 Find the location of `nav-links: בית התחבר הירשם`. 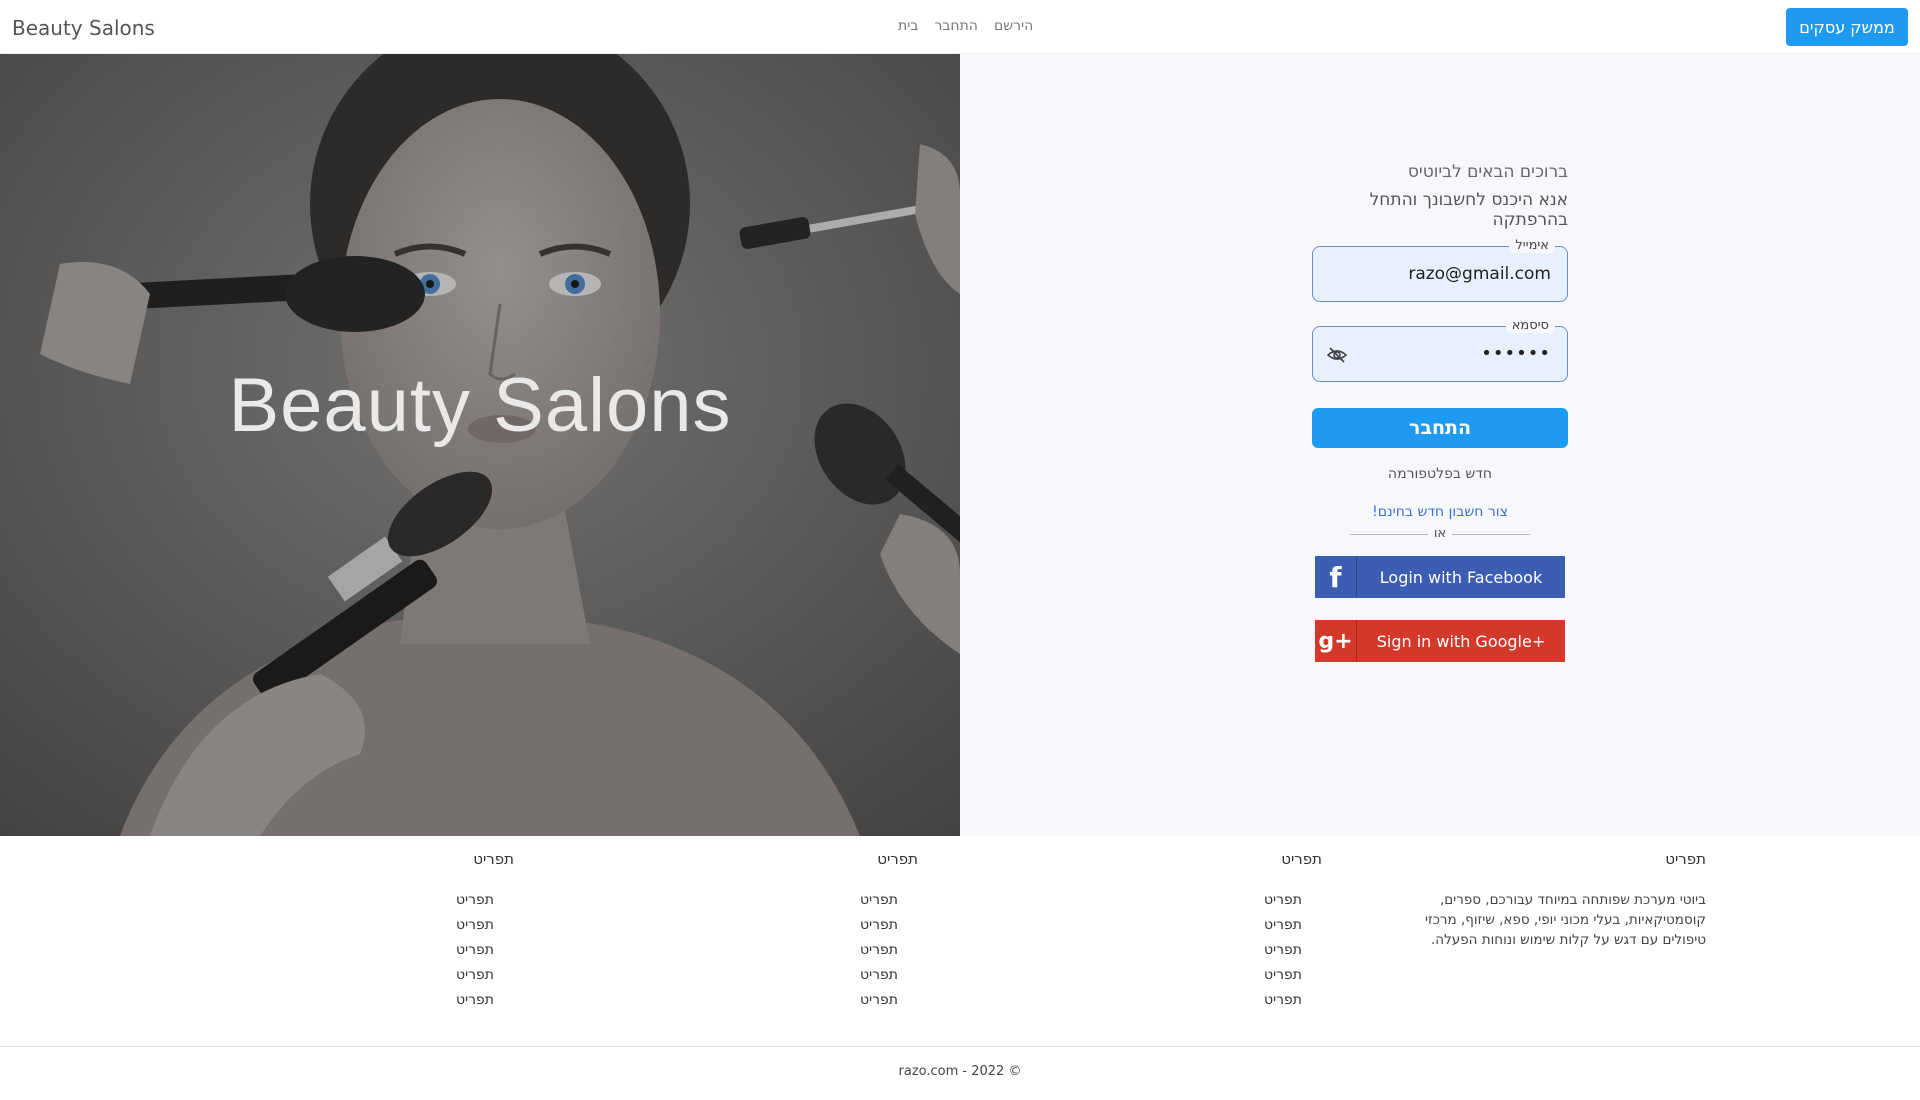

nav-links: בית התחבר הירשם is located at coordinates (965, 26).